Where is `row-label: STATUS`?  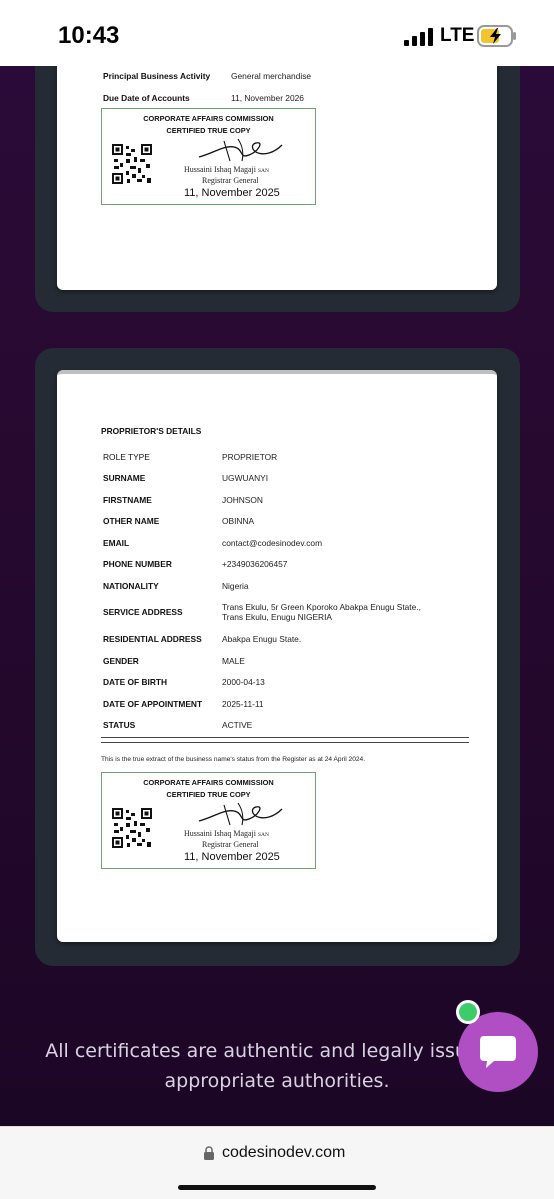
row-label: STATUS is located at coordinates (119, 725).